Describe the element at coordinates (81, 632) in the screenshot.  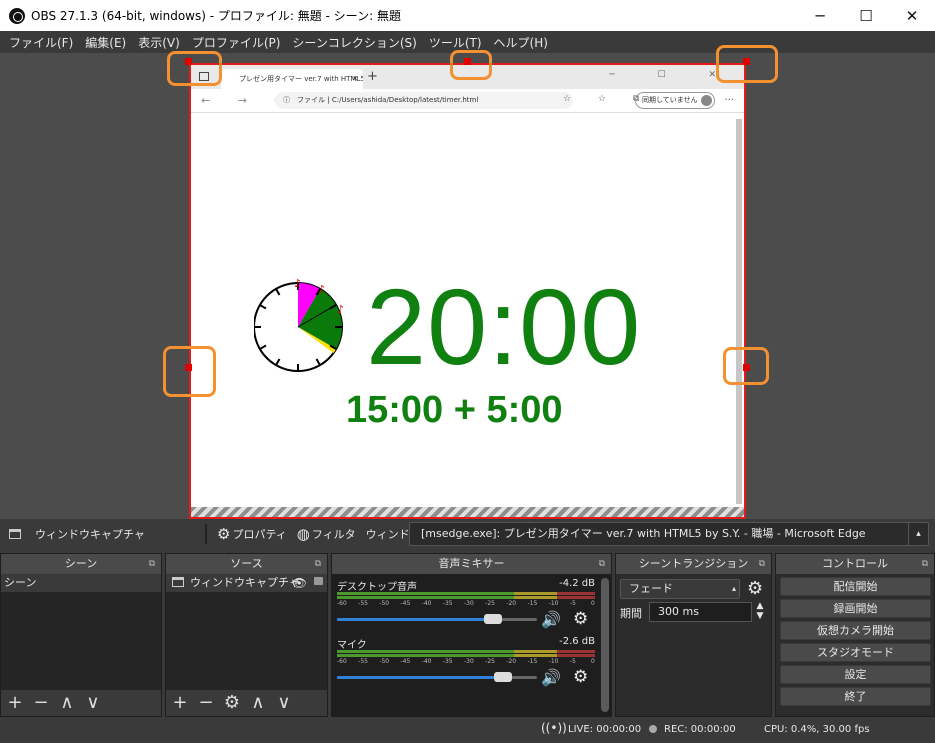
I see `scenes-list: シーン` at that location.